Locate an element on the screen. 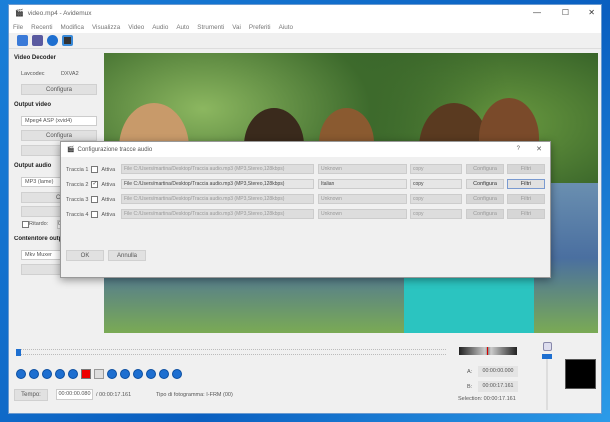  play-icon is located at coordinates (21, 374).